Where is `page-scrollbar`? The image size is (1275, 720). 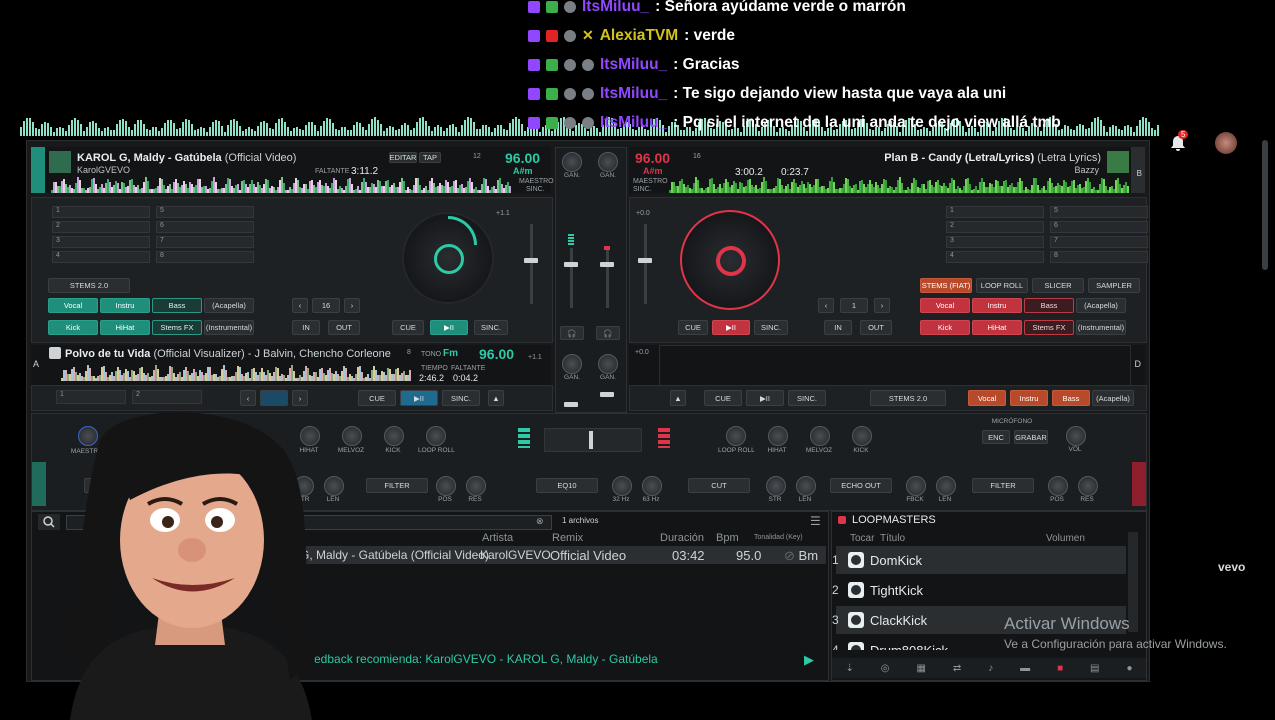 page-scrollbar is located at coordinates (1265, 205).